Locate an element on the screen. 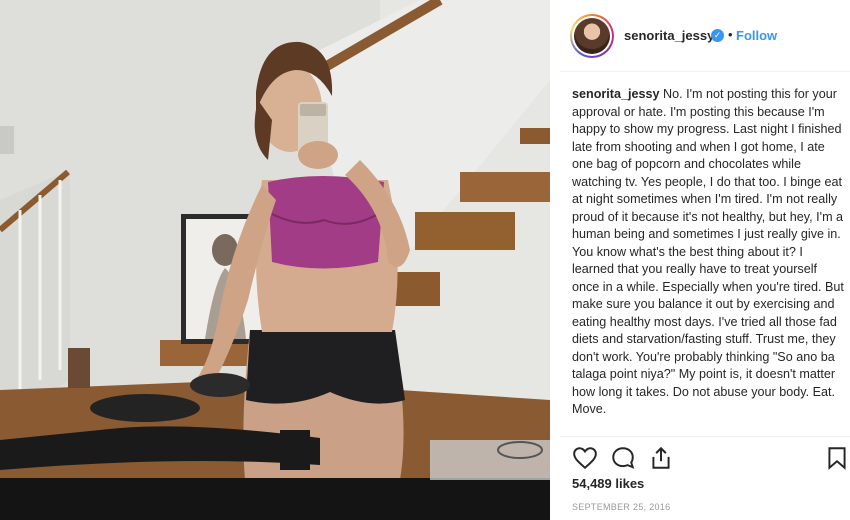 The width and height of the screenshot is (850, 520). share-icon is located at coordinates (661, 458).